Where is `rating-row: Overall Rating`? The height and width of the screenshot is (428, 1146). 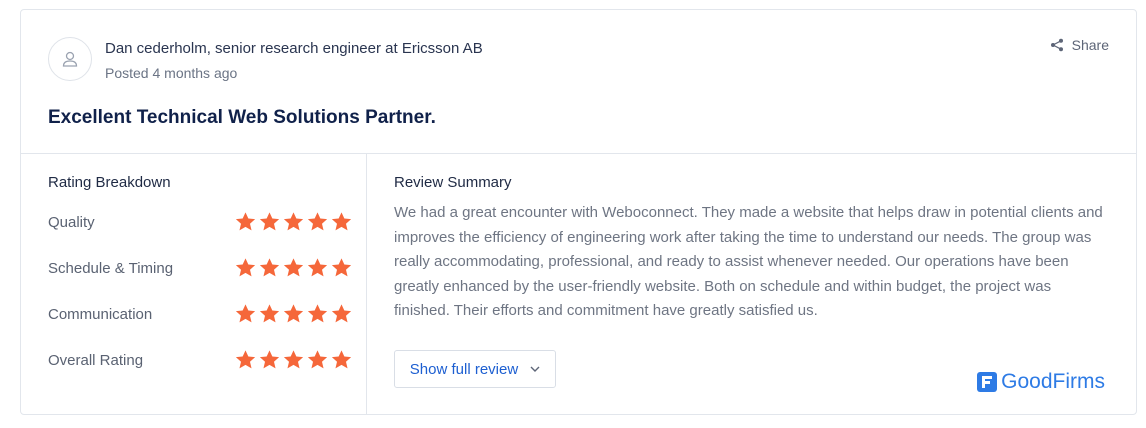
rating-row: Overall Rating is located at coordinates (200, 360).